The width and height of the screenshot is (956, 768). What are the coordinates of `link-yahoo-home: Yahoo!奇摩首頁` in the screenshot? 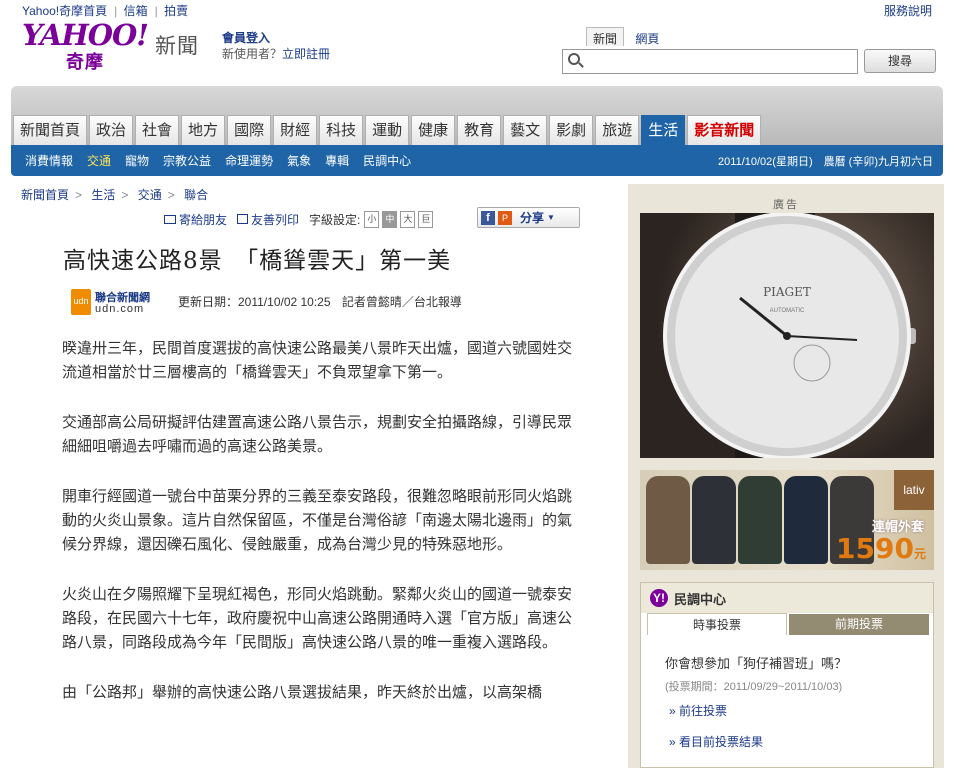 It's located at (64, 11).